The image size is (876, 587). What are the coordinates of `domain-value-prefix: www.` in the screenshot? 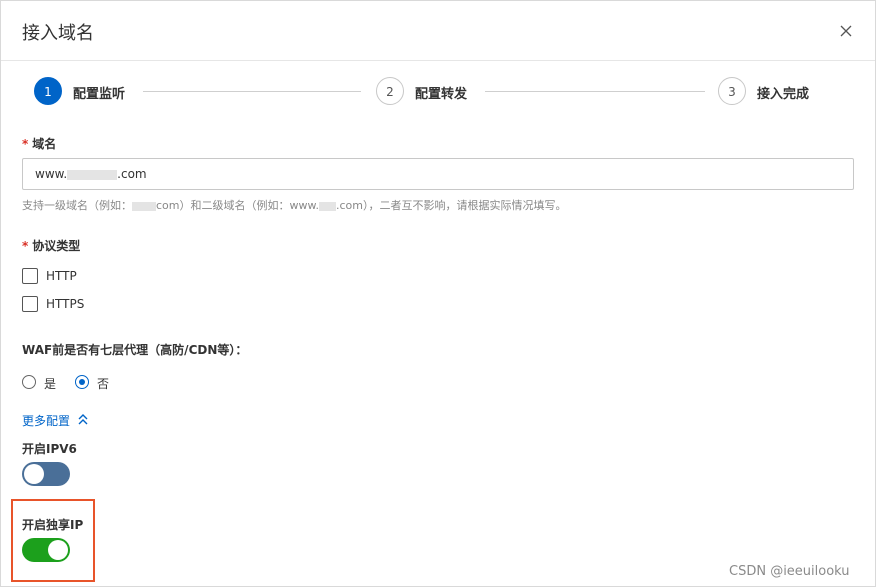 It's located at (51, 174).